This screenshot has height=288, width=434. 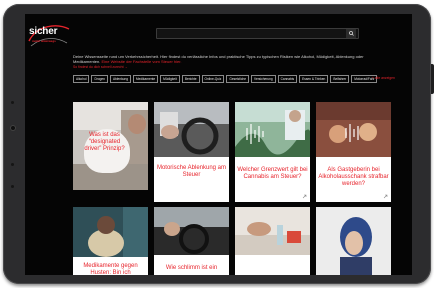 I want to click on tag-versicherung: Versicherung, so click(x=263, y=79).